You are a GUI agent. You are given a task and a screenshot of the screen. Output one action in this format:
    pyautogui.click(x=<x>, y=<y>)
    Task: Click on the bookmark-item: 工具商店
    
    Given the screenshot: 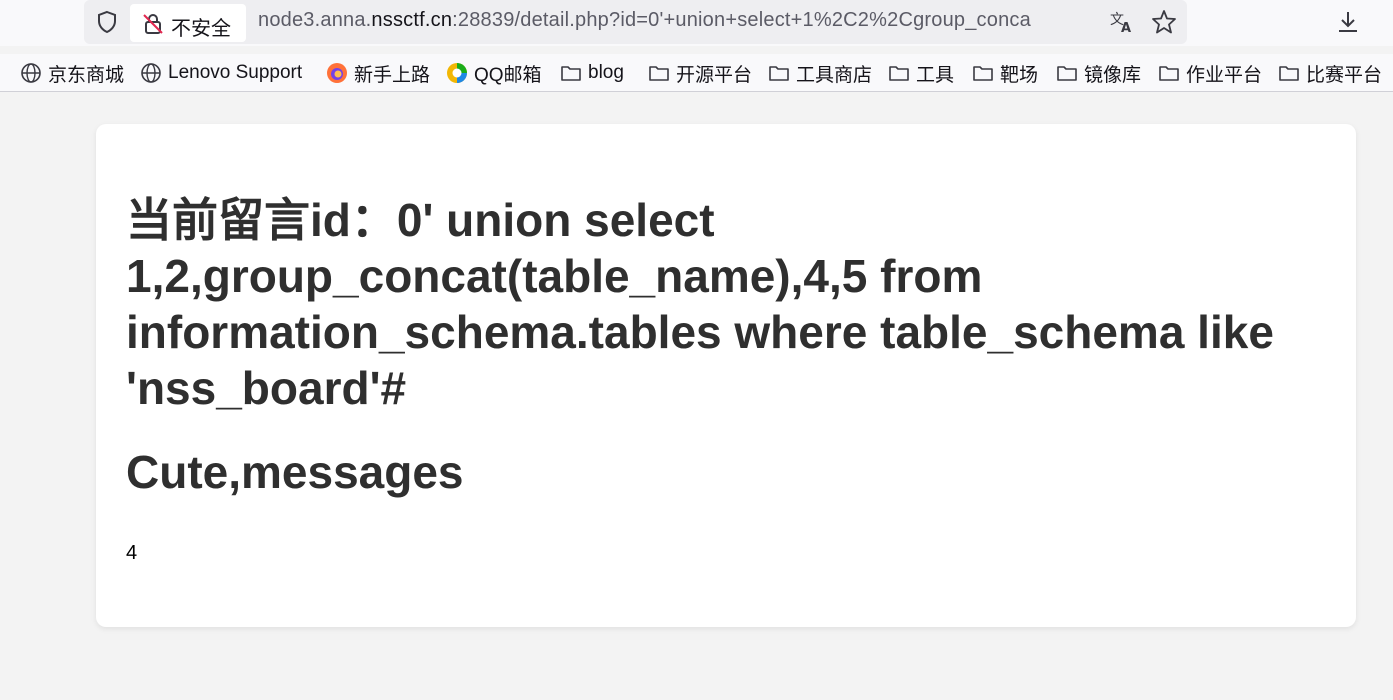 What is the action you would take?
    pyautogui.click(x=820, y=73)
    